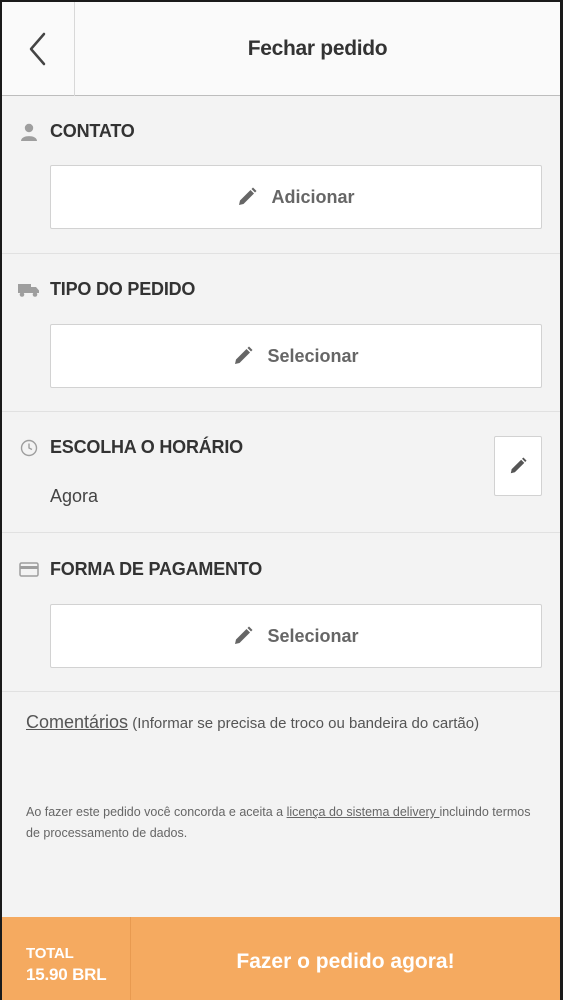 The height and width of the screenshot is (1000, 563). I want to click on license-link: licença do sistema delivery, so click(363, 812).